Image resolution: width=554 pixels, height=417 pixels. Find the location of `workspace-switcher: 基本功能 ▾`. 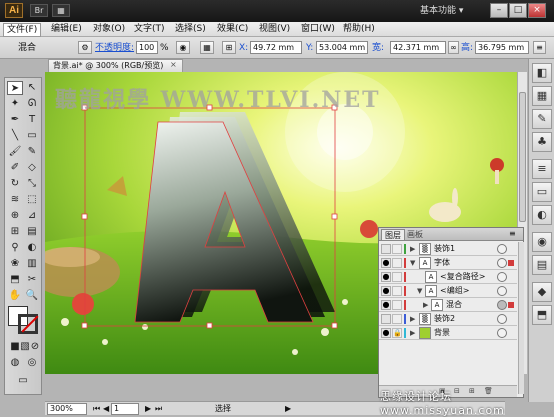

workspace-switcher: 基本功能 ▾ is located at coordinates (441, 11).